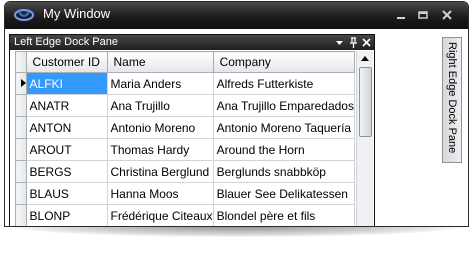  I want to click on close-icon, so click(447, 15).